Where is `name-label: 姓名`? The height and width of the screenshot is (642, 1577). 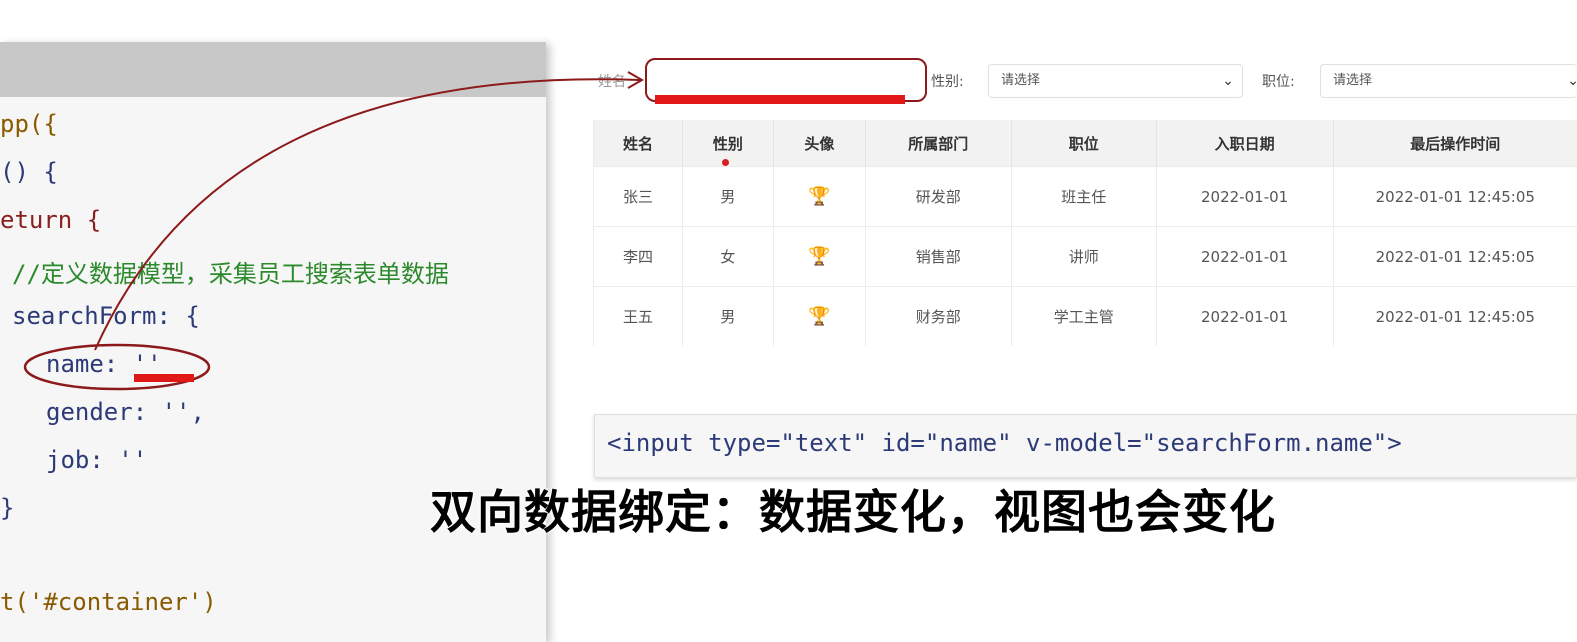
name-label: 姓名 is located at coordinates (612, 82).